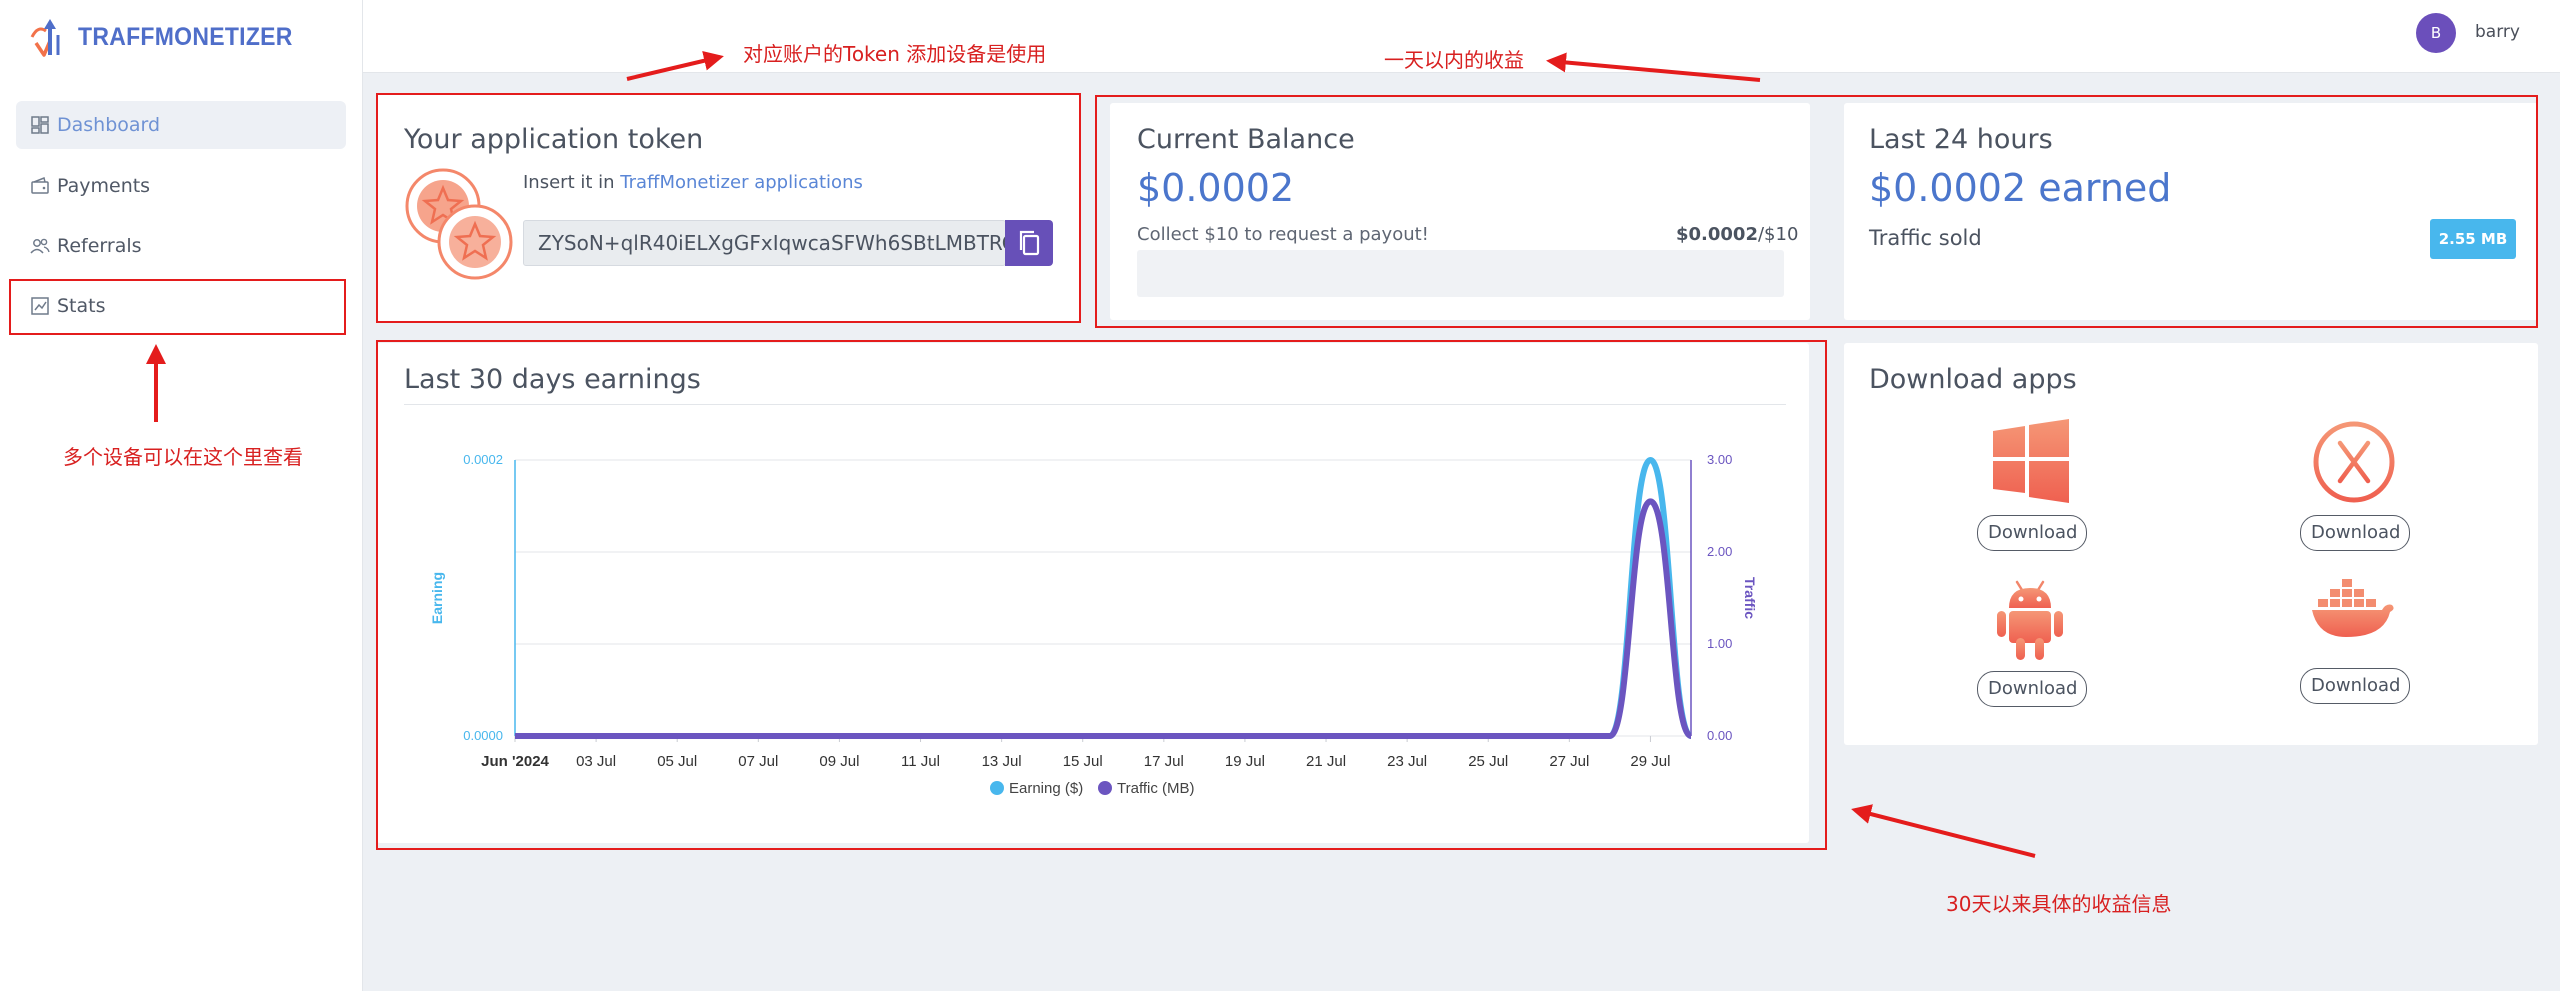 The width and height of the screenshot is (2560, 991). I want to click on arrow-token, so click(675, 65).